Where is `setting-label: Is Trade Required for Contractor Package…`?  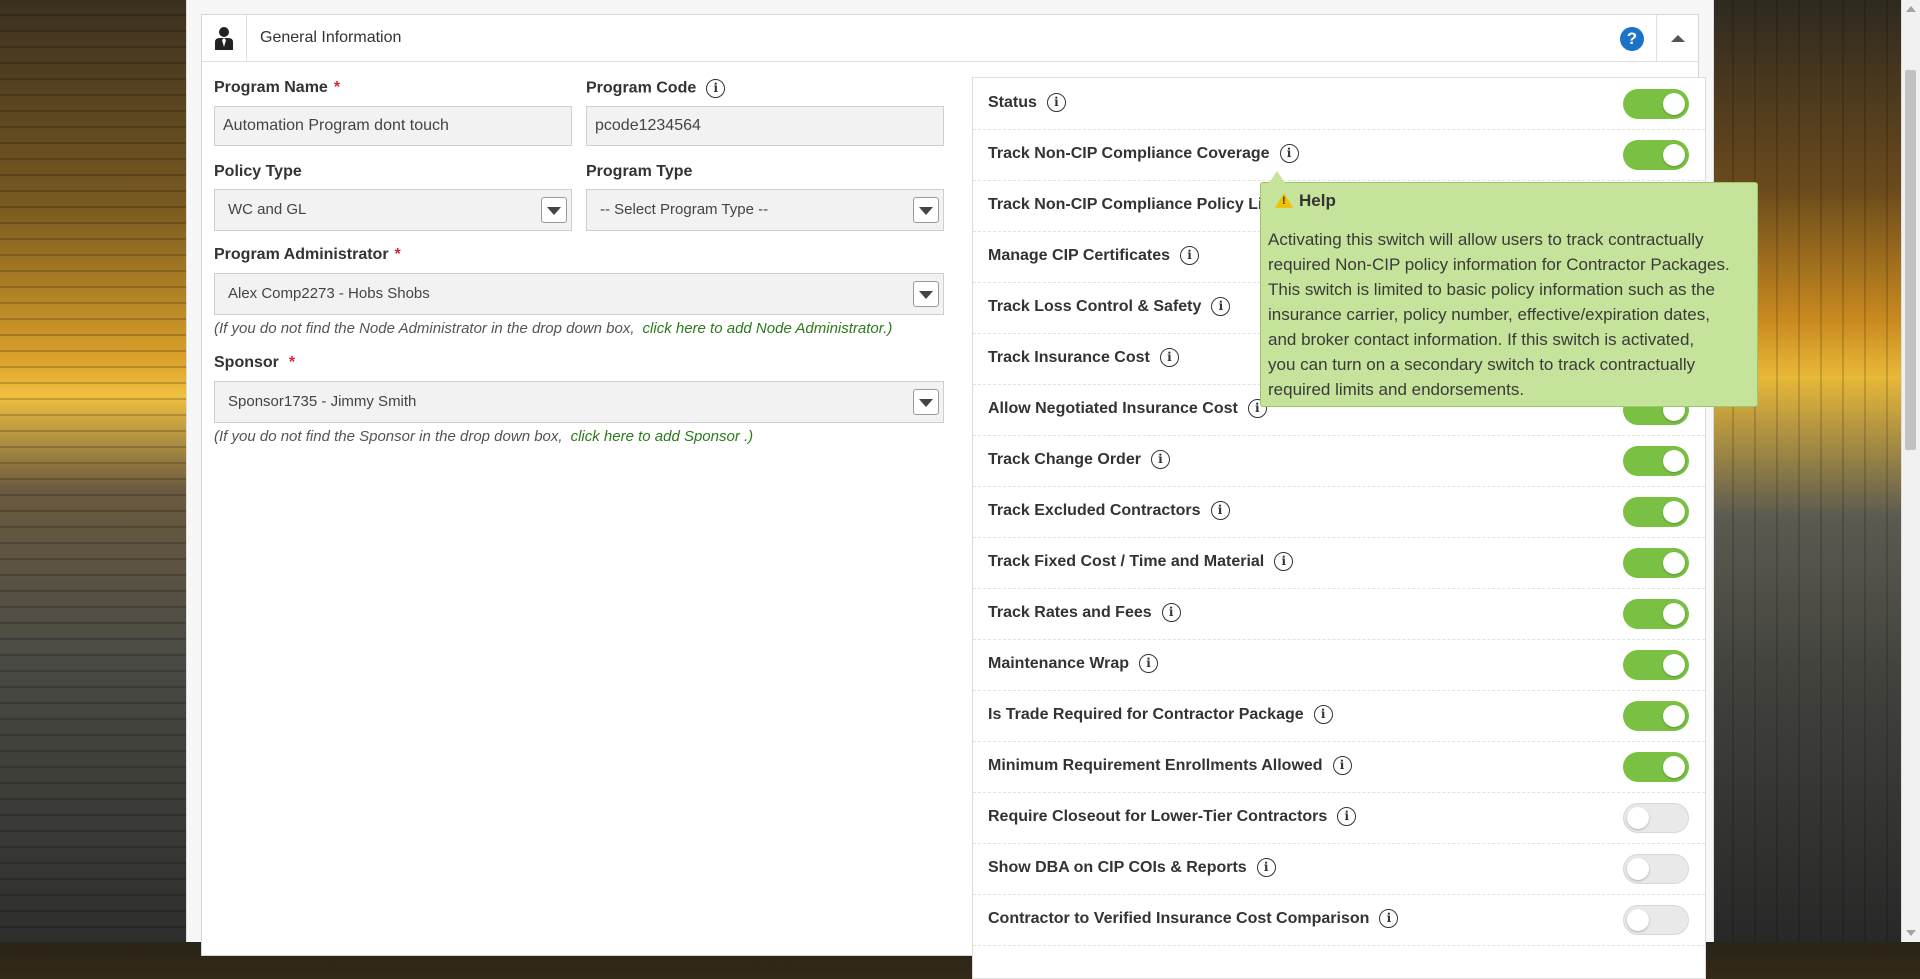 setting-label: Is Trade Required for Contractor Package… is located at coordinates (1160, 715).